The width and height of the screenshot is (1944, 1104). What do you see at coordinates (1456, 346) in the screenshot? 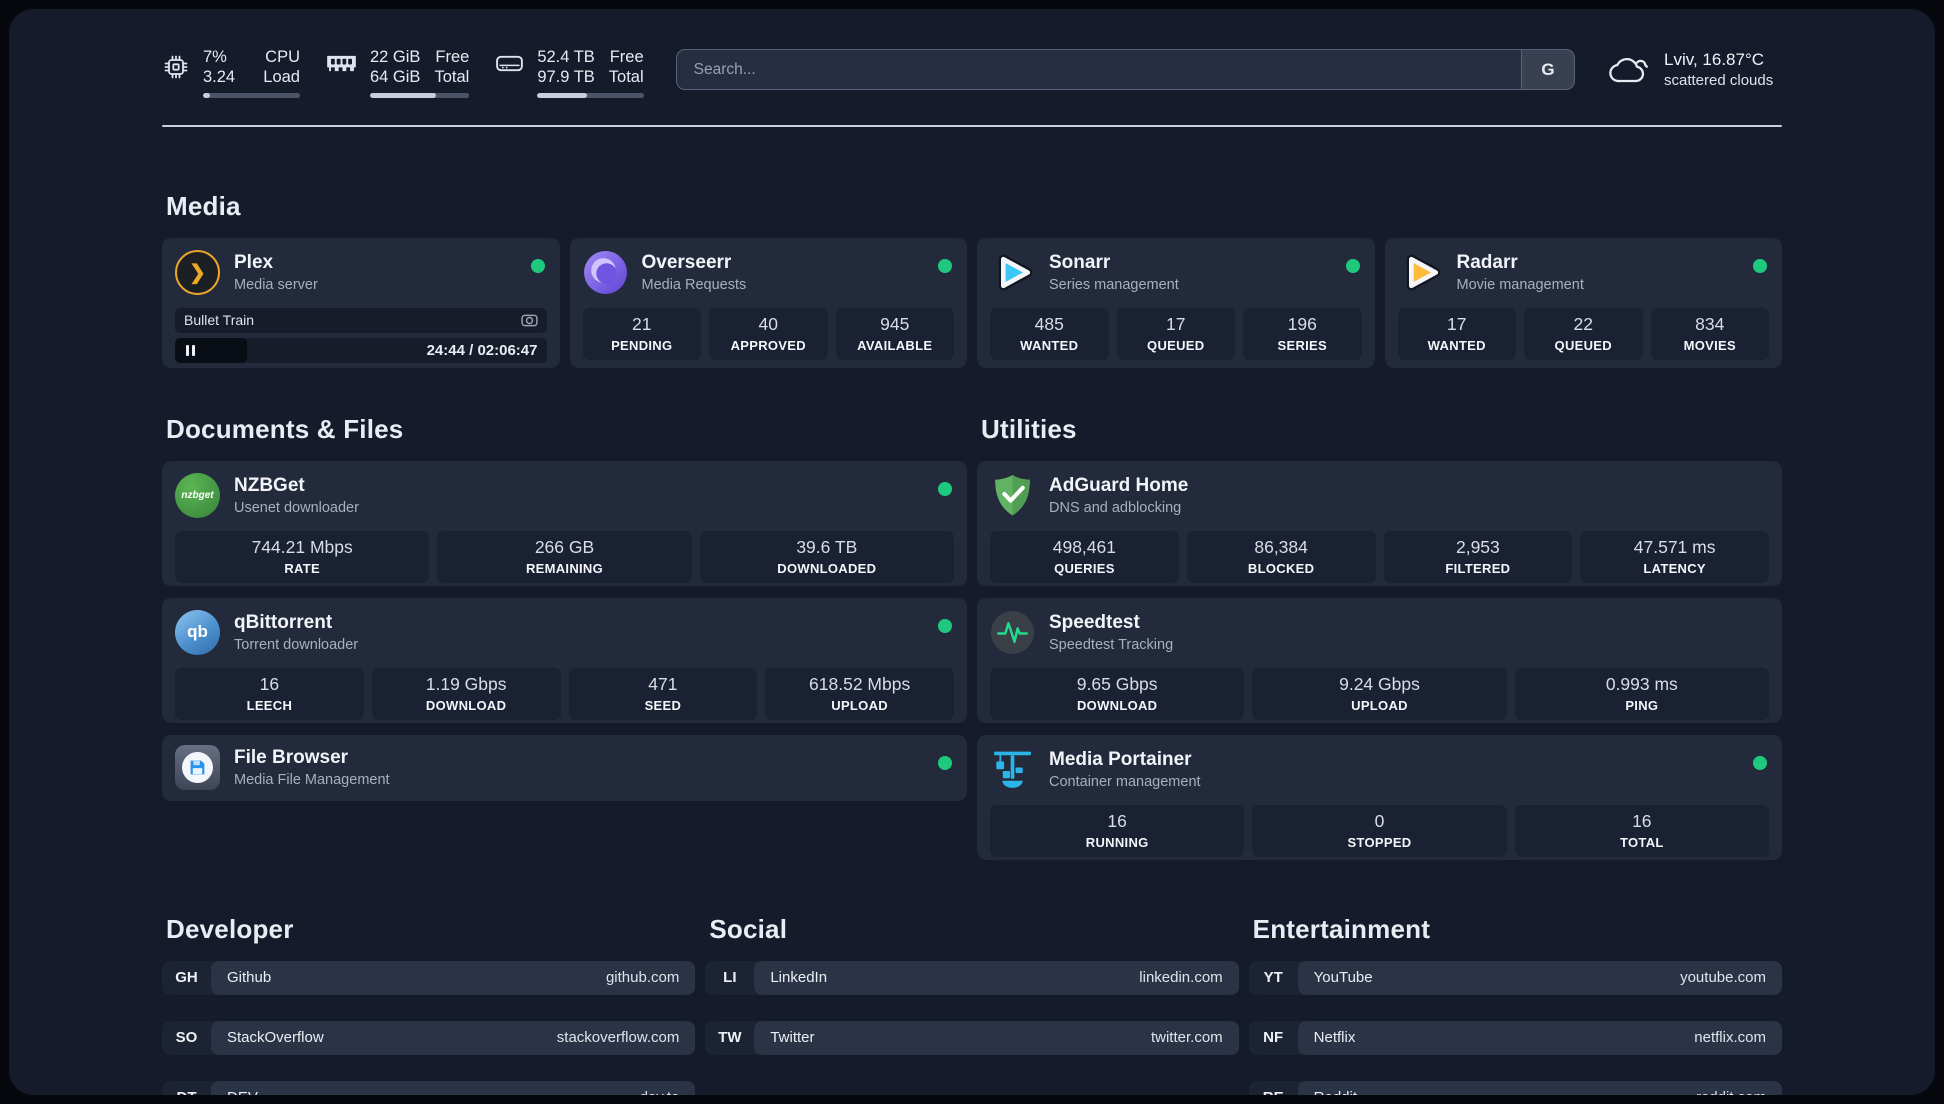
I see `stat-label: WANTED` at bounding box center [1456, 346].